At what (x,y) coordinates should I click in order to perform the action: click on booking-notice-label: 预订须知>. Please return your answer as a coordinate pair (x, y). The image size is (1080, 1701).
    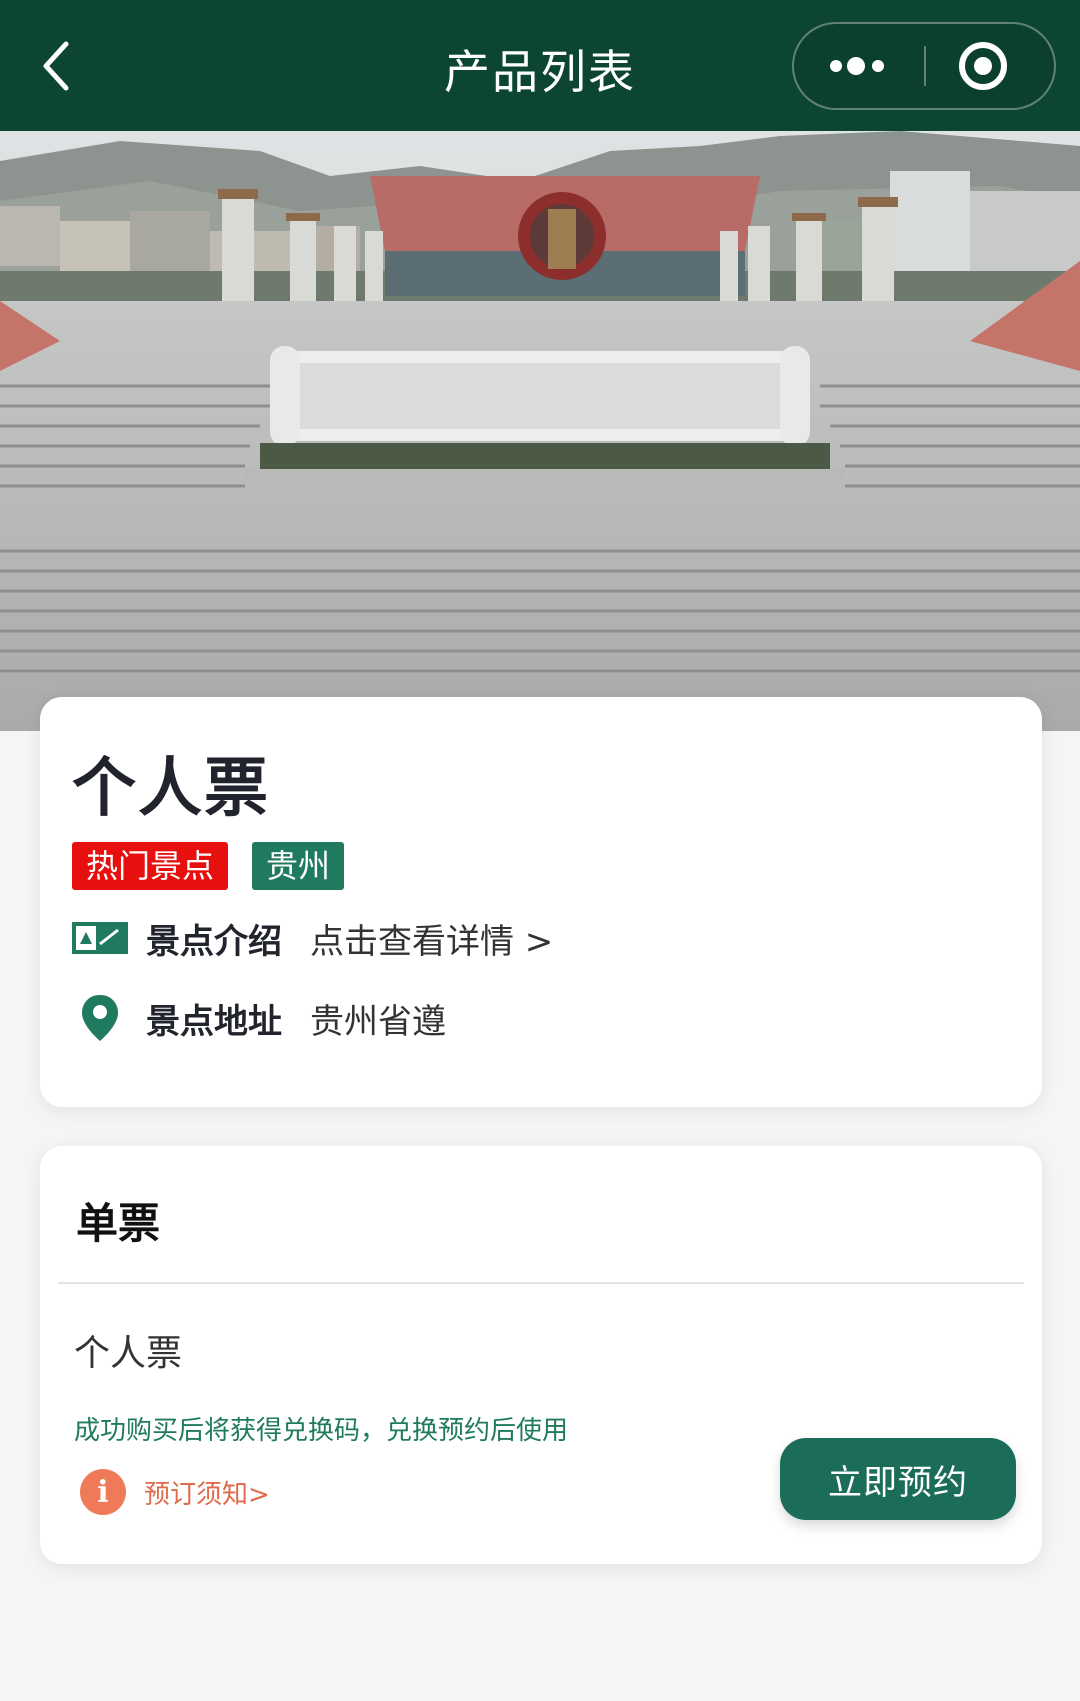
    Looking at the image, I should click on (207, 1494).